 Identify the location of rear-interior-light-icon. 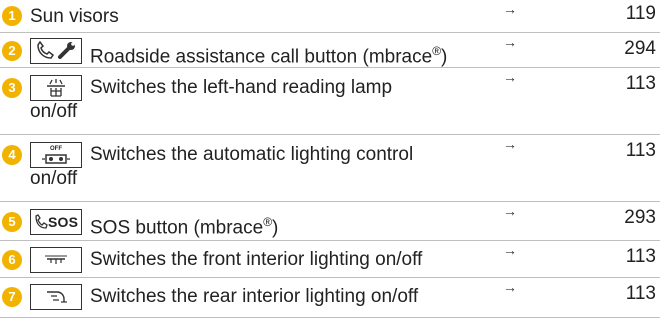
(56, 297).